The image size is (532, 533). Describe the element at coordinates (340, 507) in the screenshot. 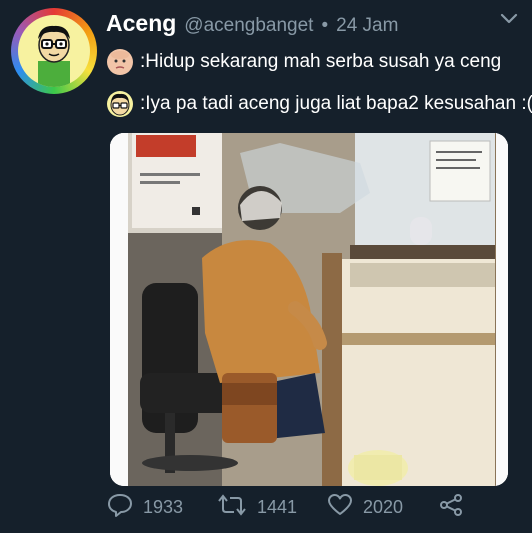

I see `heart-icon` at that location.